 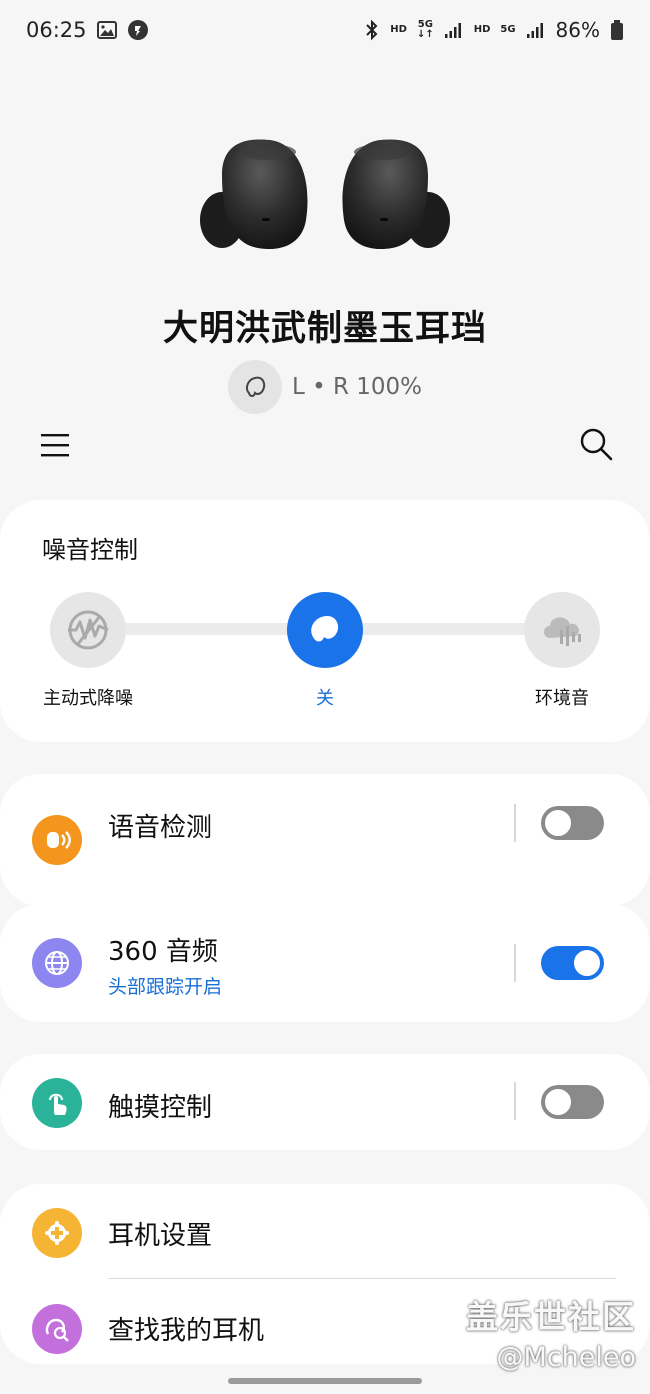 I want to click on hd-indicator-2: HD, so click(x=482, y=29).